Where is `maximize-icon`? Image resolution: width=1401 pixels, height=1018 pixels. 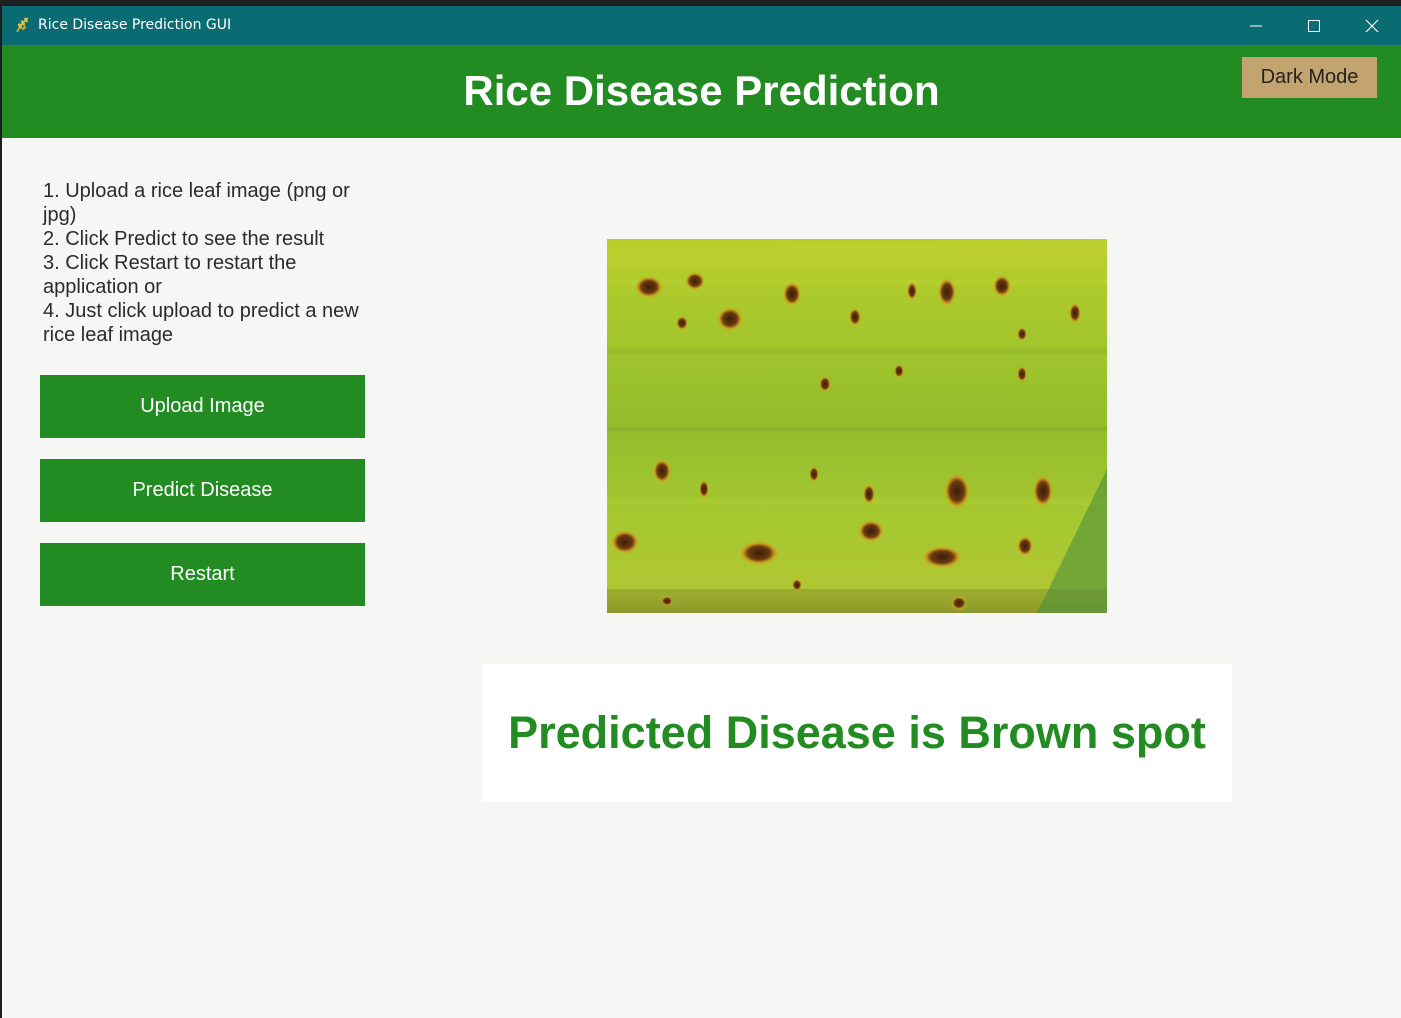 maximize-icon is located at coordinates (1314, 25).